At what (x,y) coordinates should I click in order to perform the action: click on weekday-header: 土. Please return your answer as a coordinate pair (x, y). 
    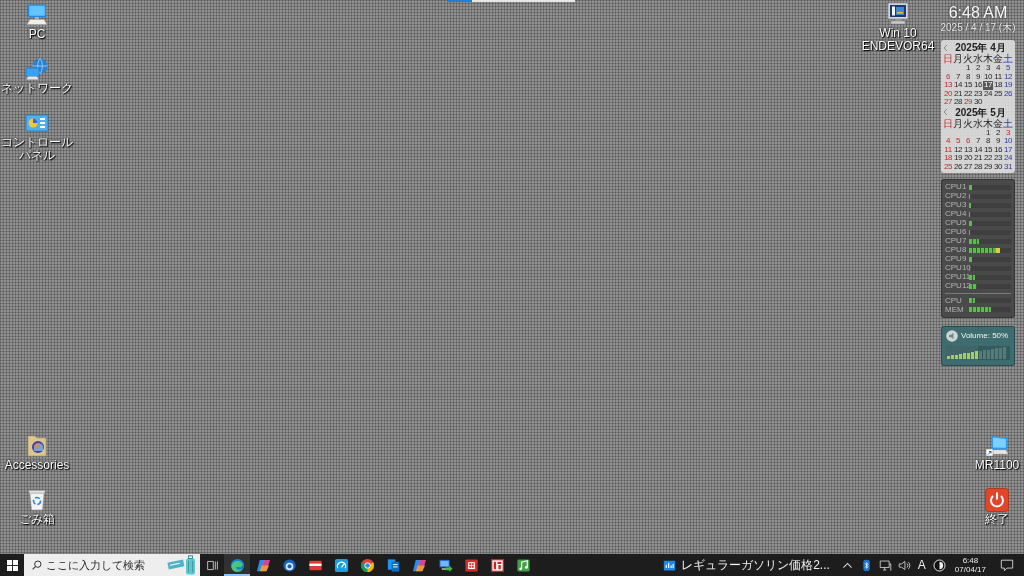
    Looking at the image, I should click on (1008, 58).